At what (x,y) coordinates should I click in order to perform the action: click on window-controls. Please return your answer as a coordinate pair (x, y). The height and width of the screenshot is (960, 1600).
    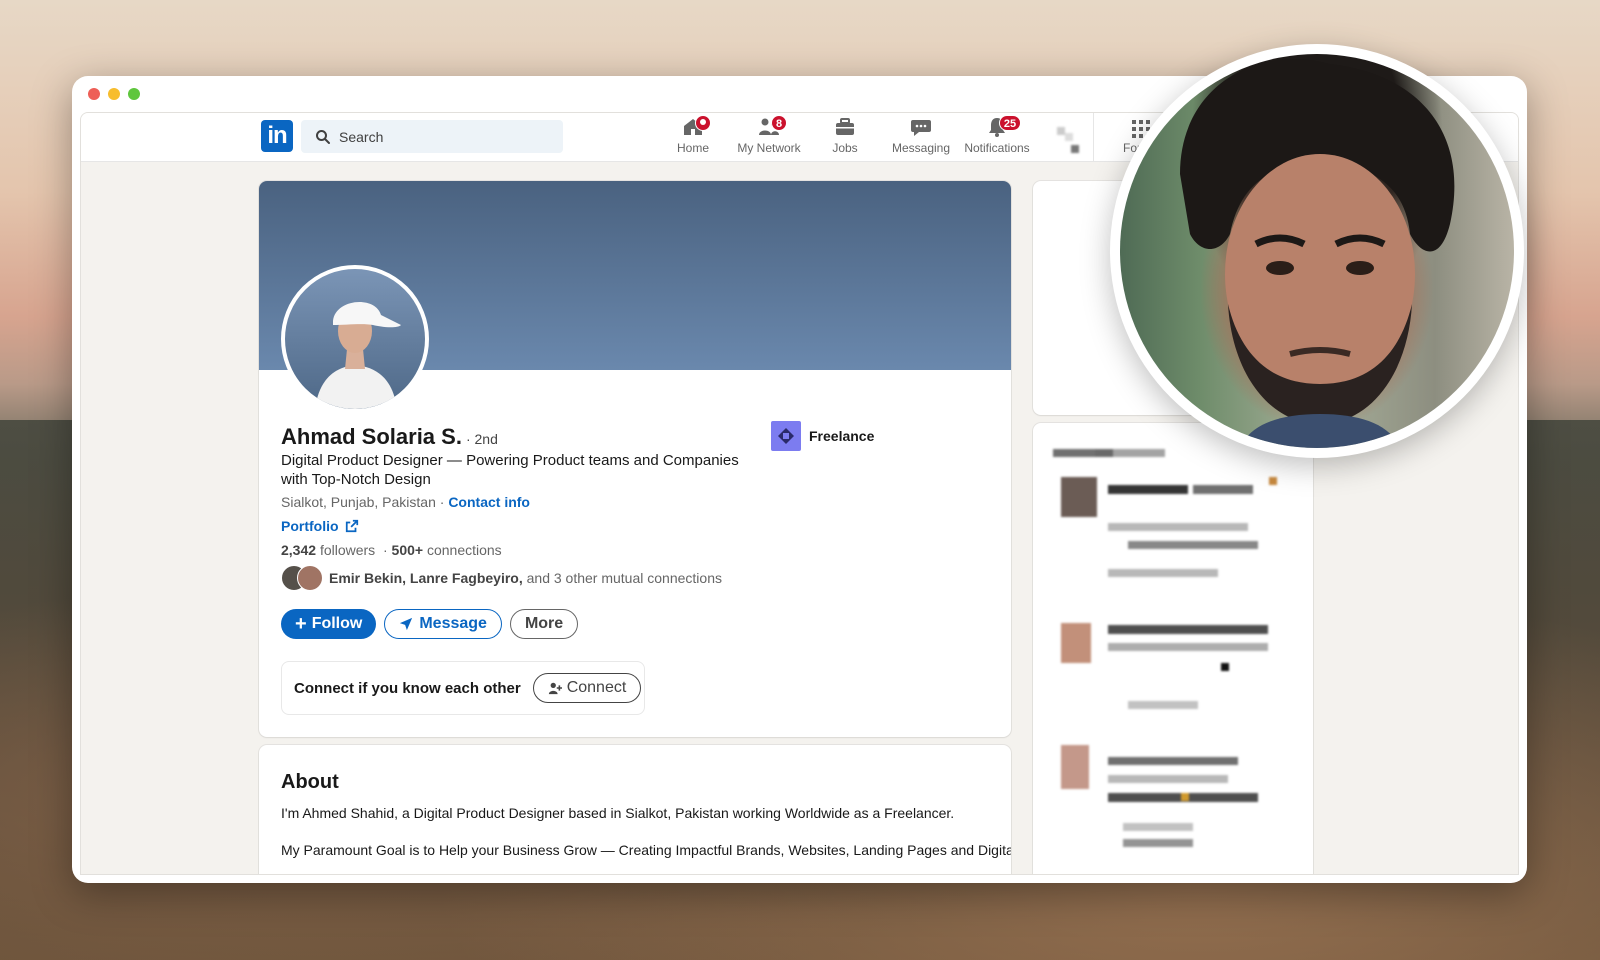
    Looking at the image, I should click on (114, 94).